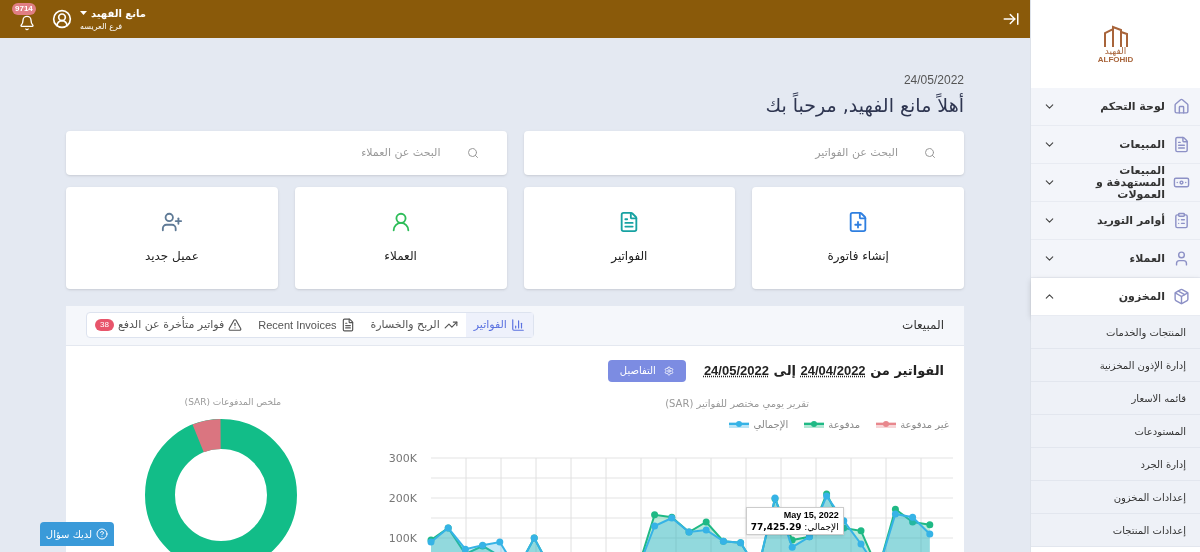  I want to click on shortcut-card: العملاء, so click(400, 237).